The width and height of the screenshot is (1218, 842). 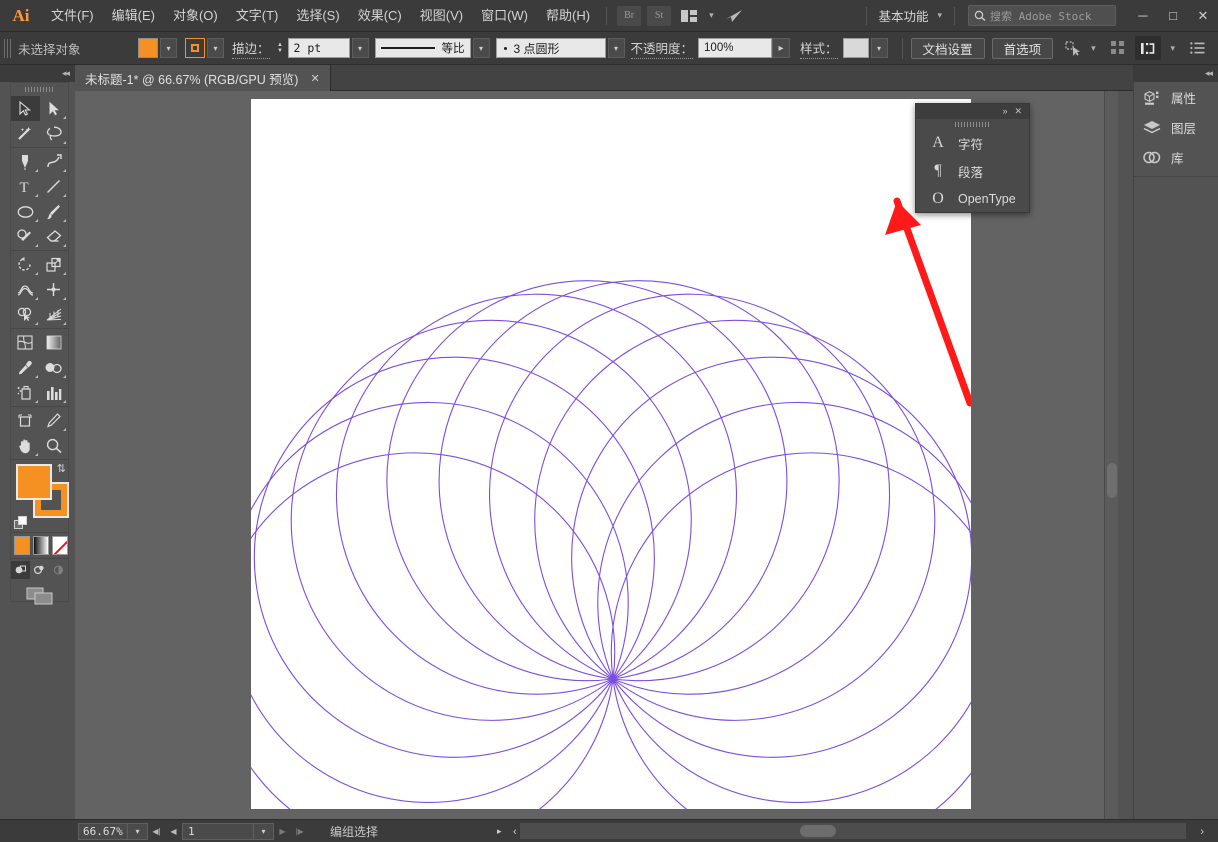 I want to click on type-panel-grip, so click(x=972, y=124).